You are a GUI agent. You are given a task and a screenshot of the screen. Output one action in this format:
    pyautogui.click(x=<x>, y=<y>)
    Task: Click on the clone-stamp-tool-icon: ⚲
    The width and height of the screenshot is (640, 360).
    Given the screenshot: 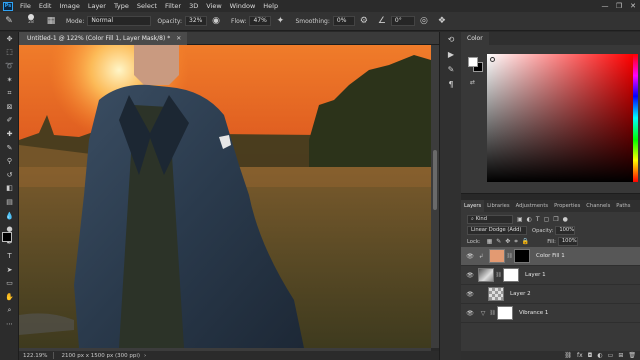 What is the action you would take?
    pyautogui.click(x=9, y=161)
    